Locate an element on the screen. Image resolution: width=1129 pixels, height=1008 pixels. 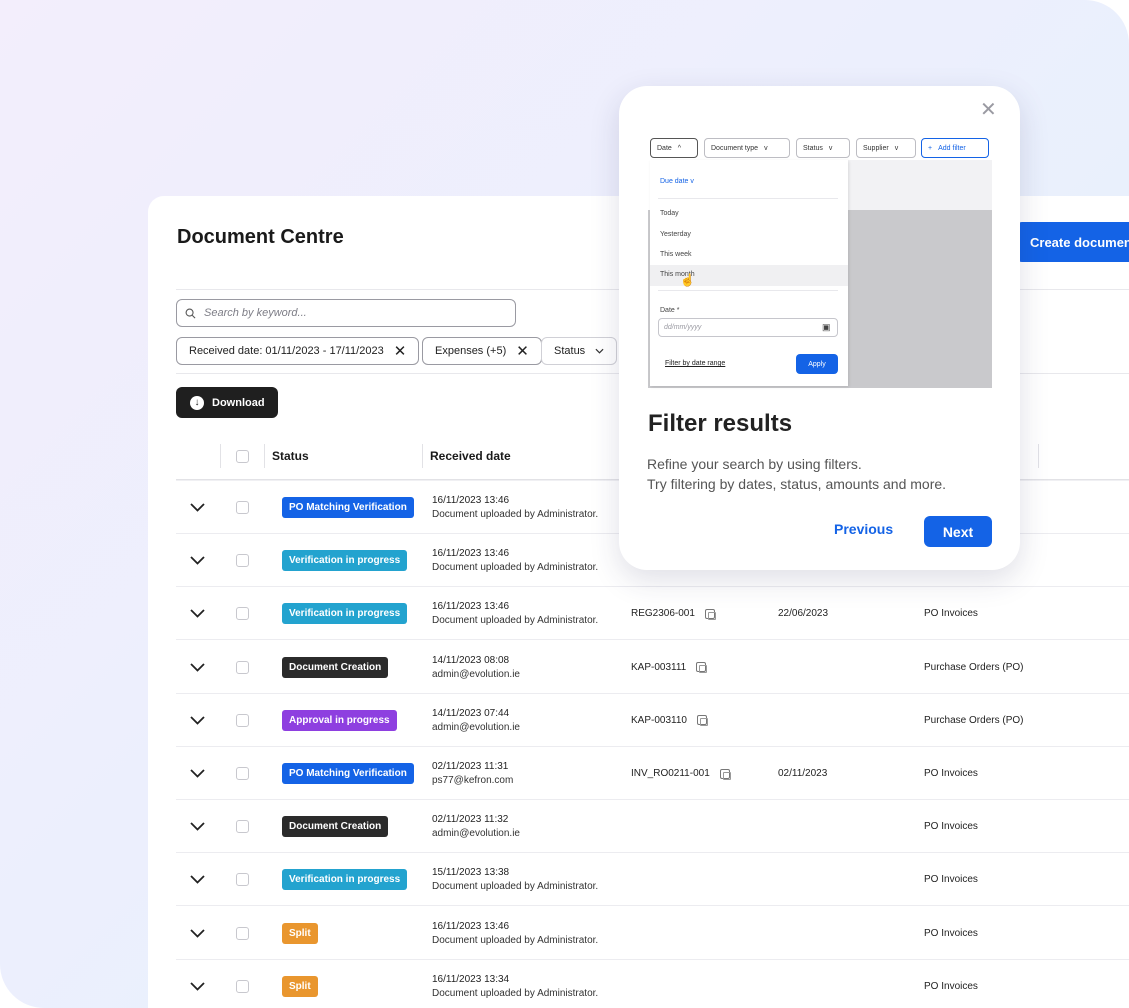
next-button: Next is located at coordinates (958, 531).